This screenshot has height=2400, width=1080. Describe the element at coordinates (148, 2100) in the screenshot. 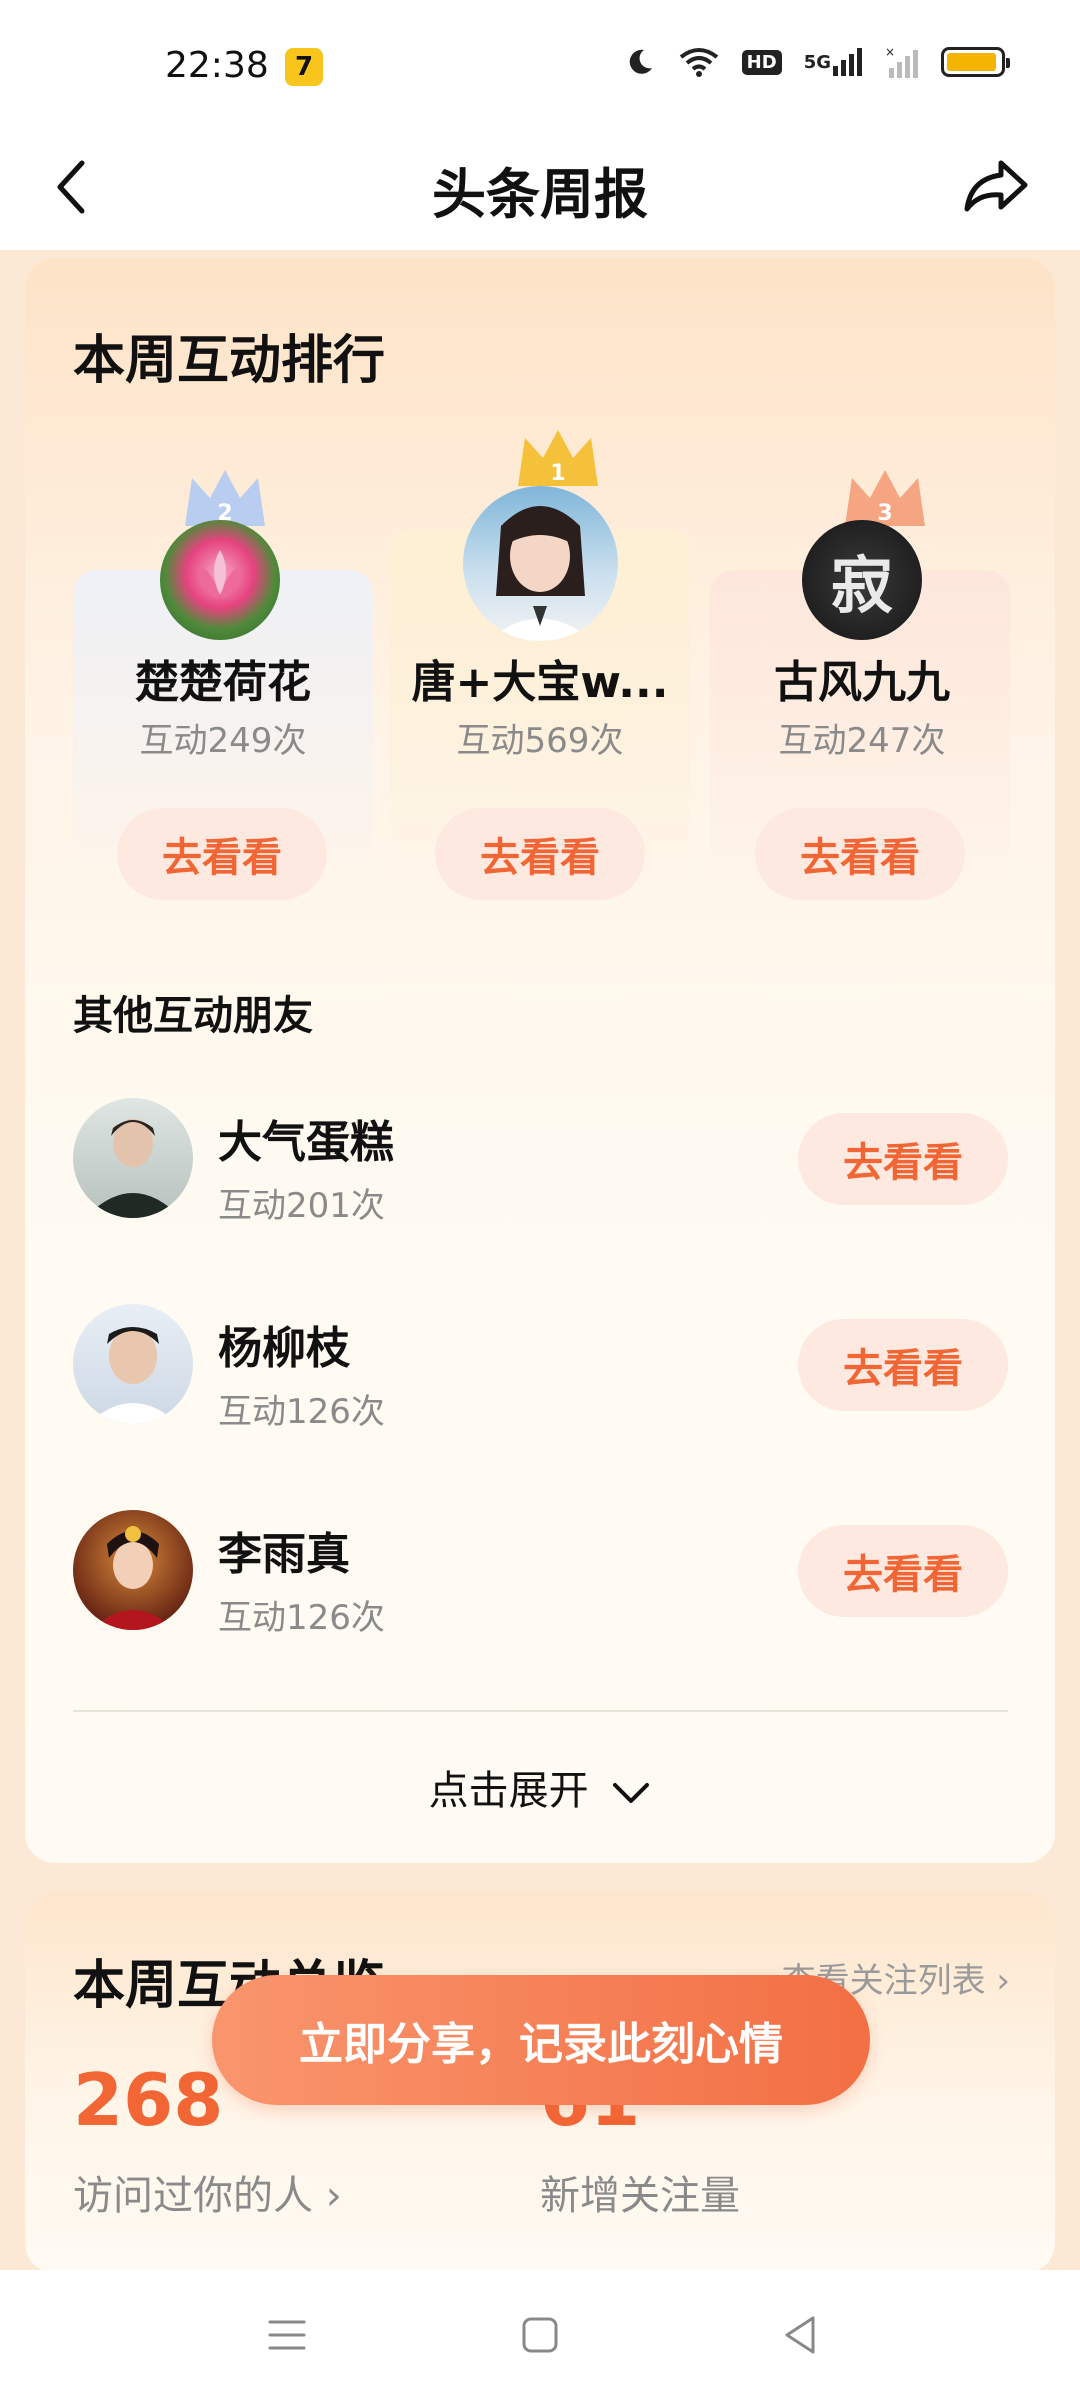

I see `visitors-count: 268` at that location.